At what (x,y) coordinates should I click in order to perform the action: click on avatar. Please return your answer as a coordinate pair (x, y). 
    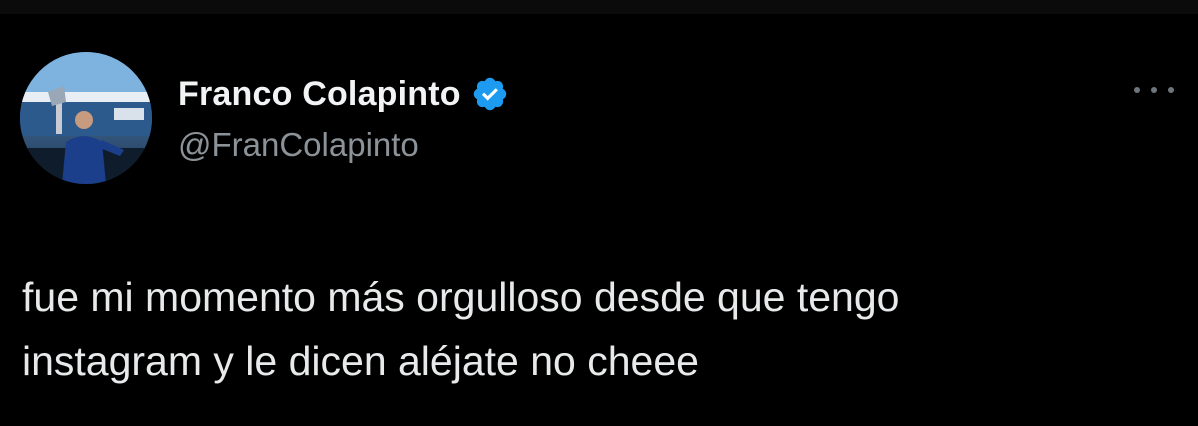
    Looking at the image, I should click on (86, 118).